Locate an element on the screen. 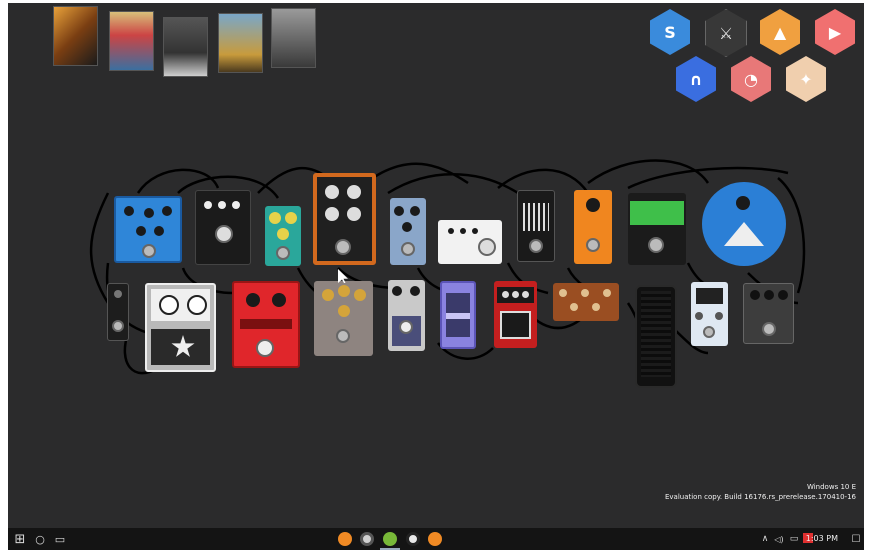 The height and width of the screenshot is (550, 870). volume-icon: ◁) is located at coordinates (779, 539).